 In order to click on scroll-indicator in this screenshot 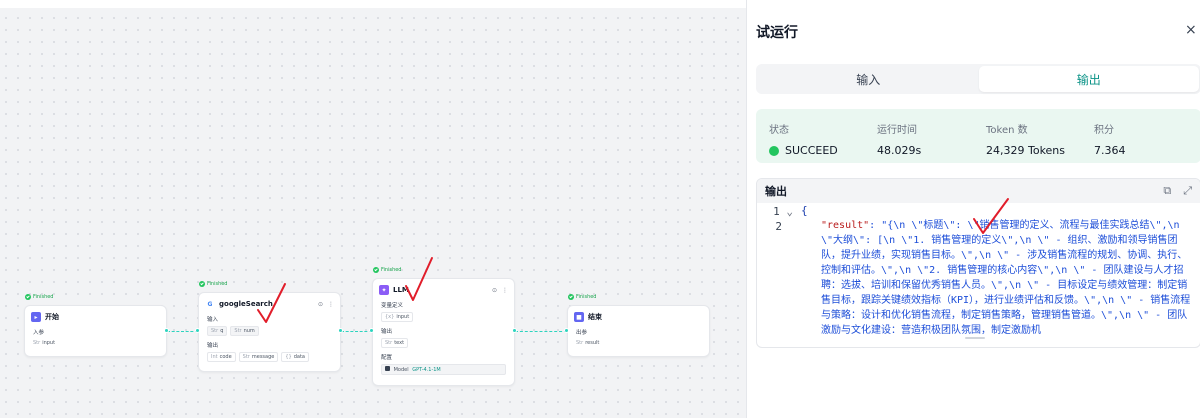, I will do `click(975, 338)`.